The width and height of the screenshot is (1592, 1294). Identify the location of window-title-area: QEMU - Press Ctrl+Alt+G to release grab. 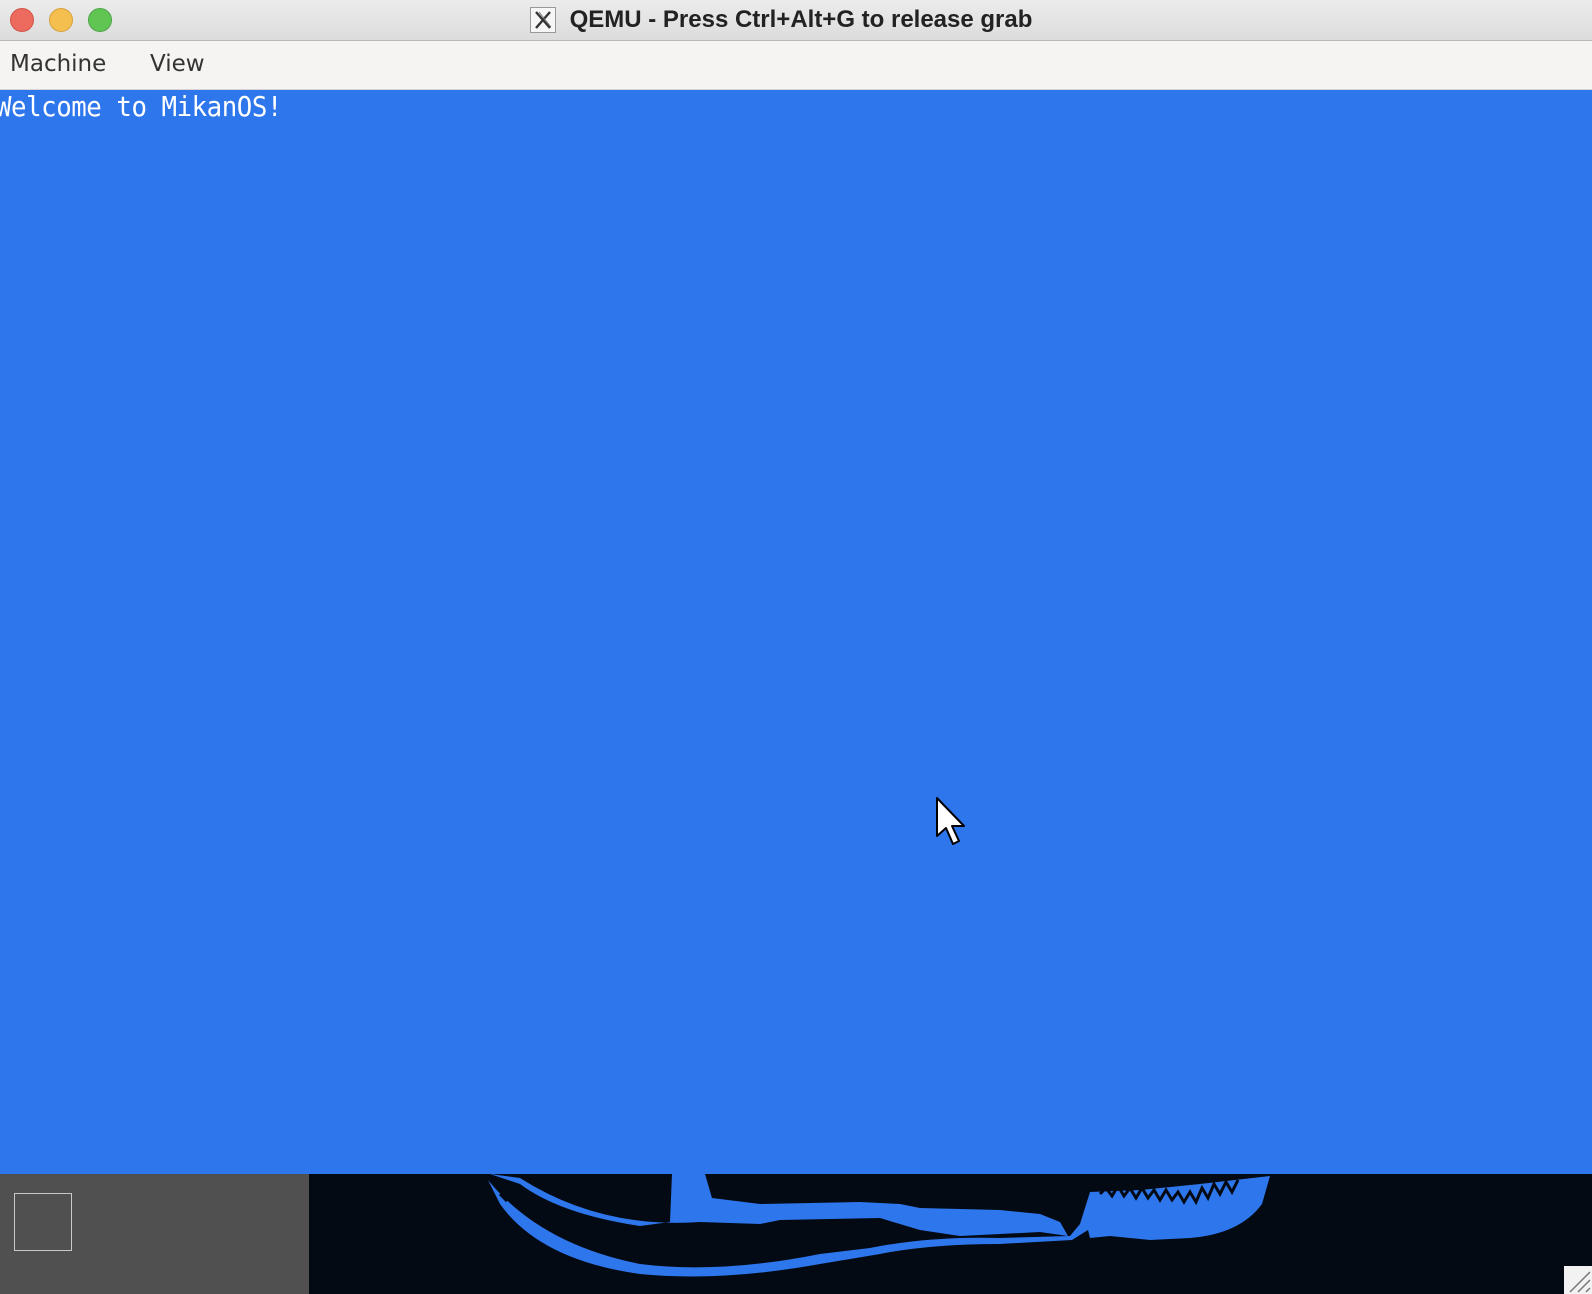
(796, 20).